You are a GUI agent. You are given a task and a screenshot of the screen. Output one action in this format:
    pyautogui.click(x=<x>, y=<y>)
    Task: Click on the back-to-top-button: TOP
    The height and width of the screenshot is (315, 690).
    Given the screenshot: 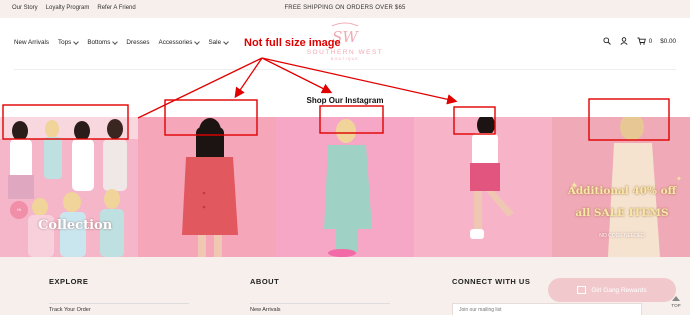 What is the action you would take?
    pyautogui.click(x=676, y=302)
    